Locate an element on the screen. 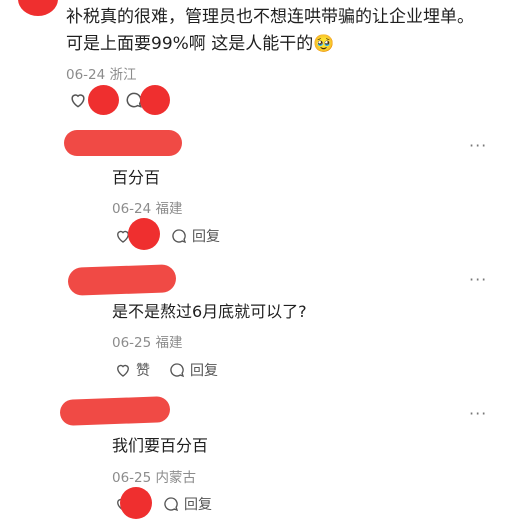  like-label: 赞 is located at coordinates (143, 371).